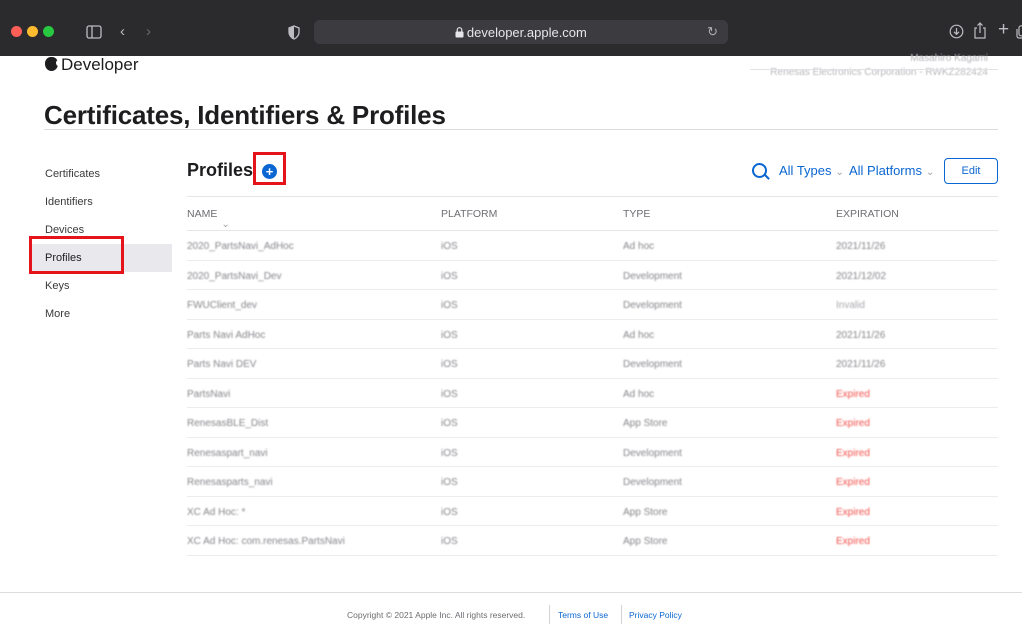 Image resolution: width=1022 pixels, height=638 pixels. Describe the element at coordinates (592, 452) in the screenshot. I see `table-row: Renesaspart_navi iOS Development Expired` at that location.